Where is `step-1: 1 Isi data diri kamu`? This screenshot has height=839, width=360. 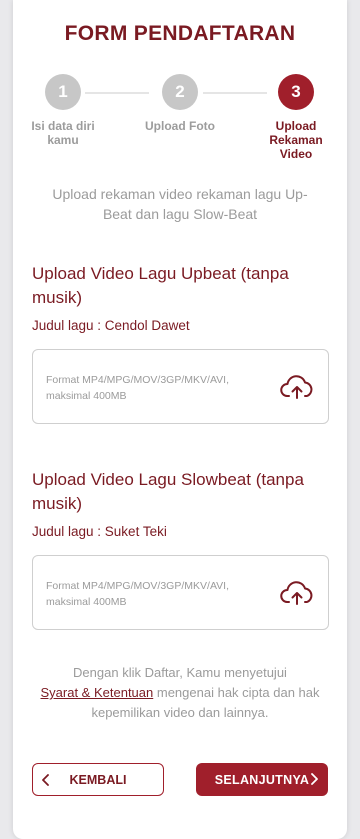
step-1: 1 Isi data diri kamu is located at coordinates (63, 110).